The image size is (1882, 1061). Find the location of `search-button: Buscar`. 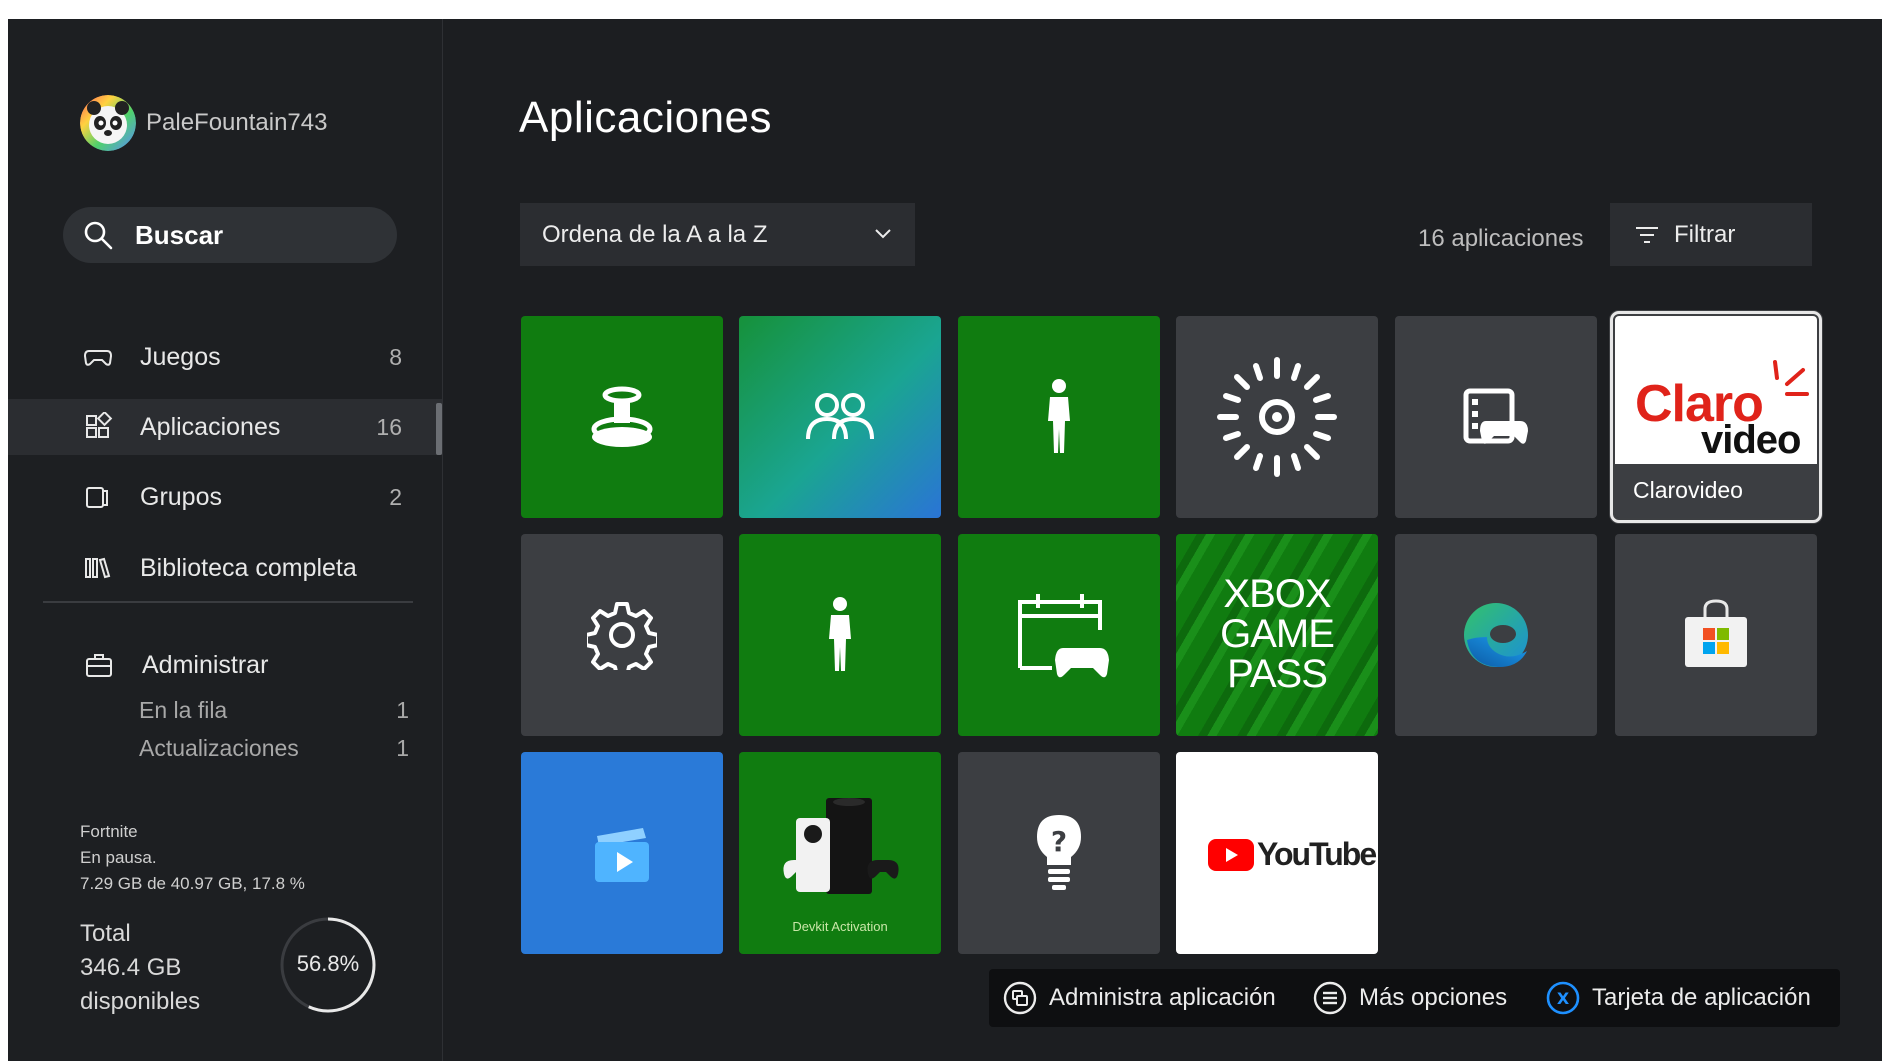

search-button: Buscar is located at coordinates (230, 235).